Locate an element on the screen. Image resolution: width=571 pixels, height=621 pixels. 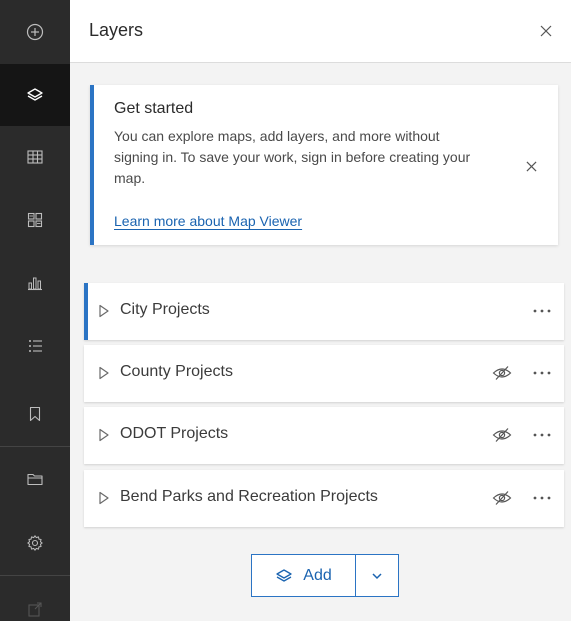
bookmark-icon is located at coordinates (35, 414).